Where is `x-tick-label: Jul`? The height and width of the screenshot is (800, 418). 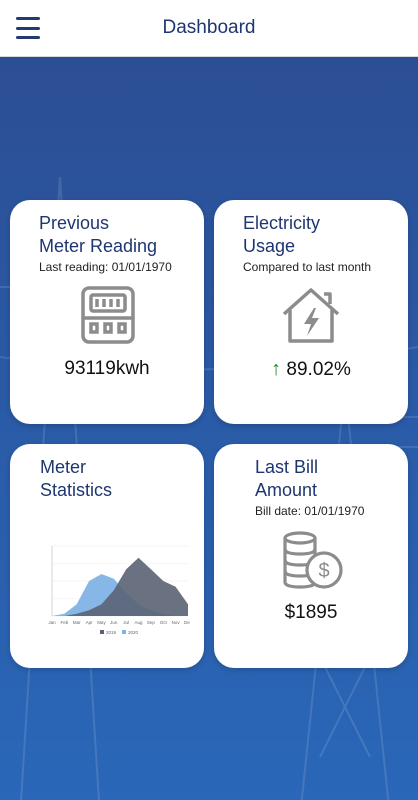
x-tick-label: Jul is located at coordinates (126, 622).